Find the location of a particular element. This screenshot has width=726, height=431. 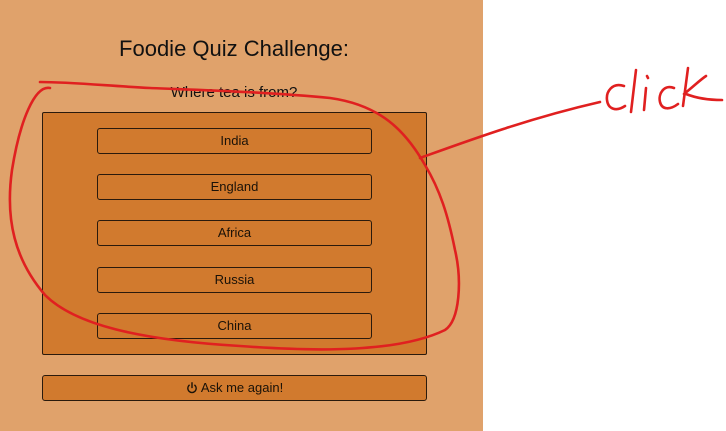

ask-again-button: Ask me again! is located at coordinates (234, 388).